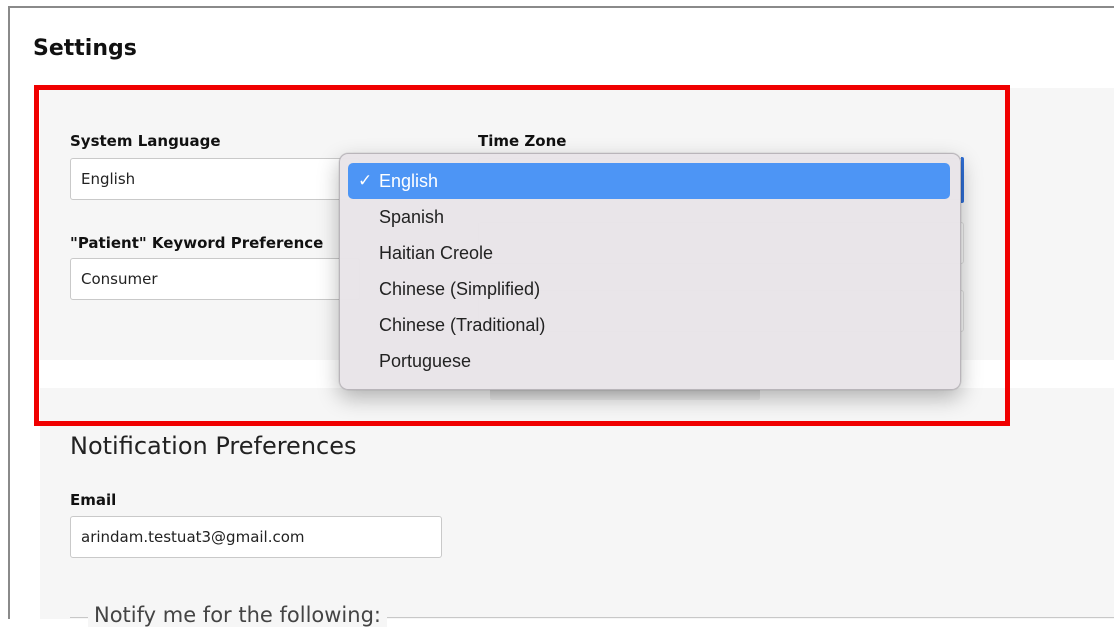 This screenshot has height=627, width=1114. I want to click on dropdown-option-haitian-creole: Haitian Creole, so click(649, 253).